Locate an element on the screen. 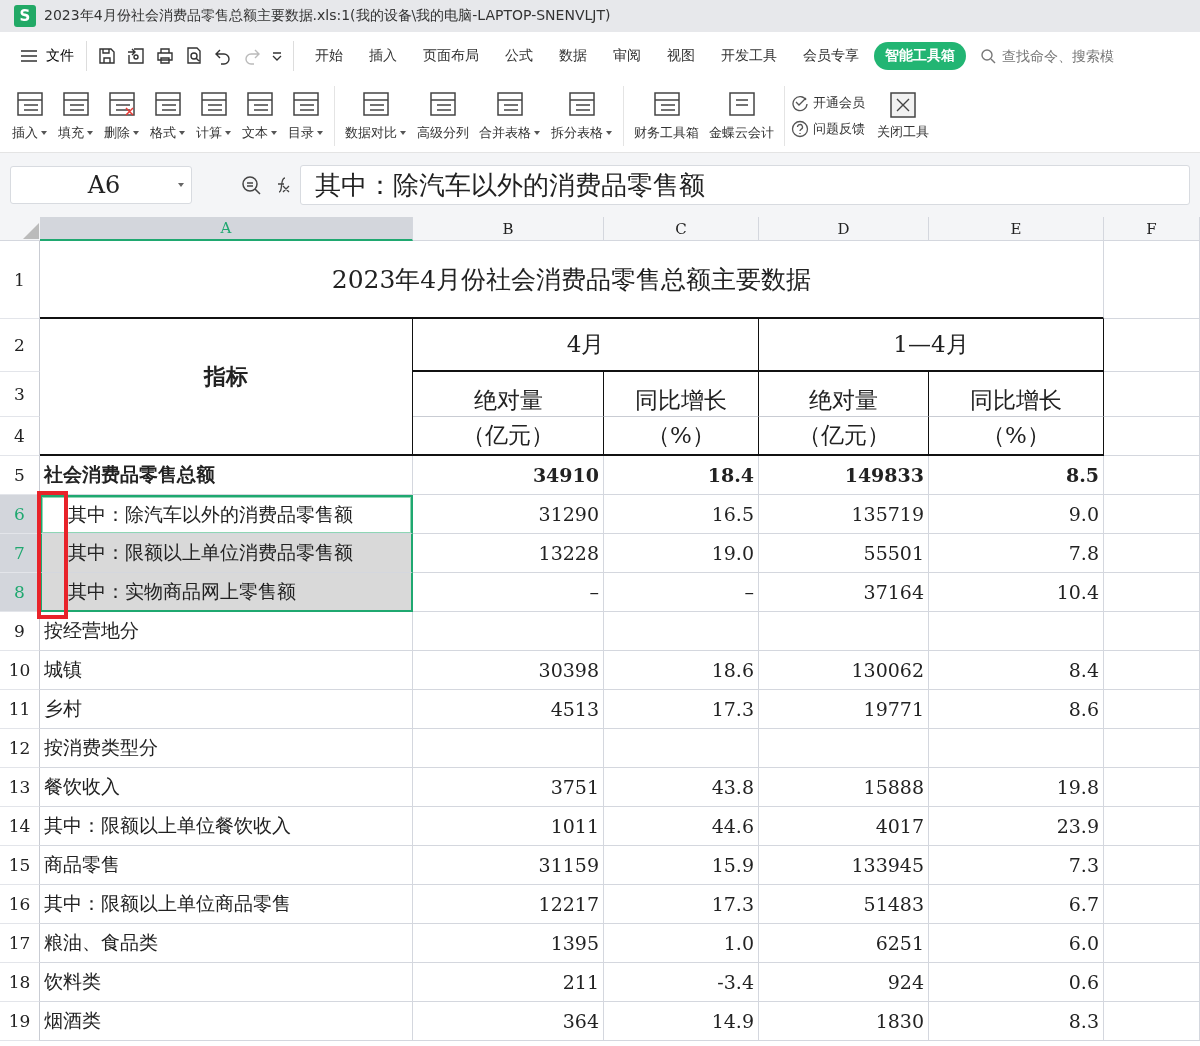 This screenshot has height=1046, width=1200. ribbon-button: 删除 is located at coordinates (122, 116).